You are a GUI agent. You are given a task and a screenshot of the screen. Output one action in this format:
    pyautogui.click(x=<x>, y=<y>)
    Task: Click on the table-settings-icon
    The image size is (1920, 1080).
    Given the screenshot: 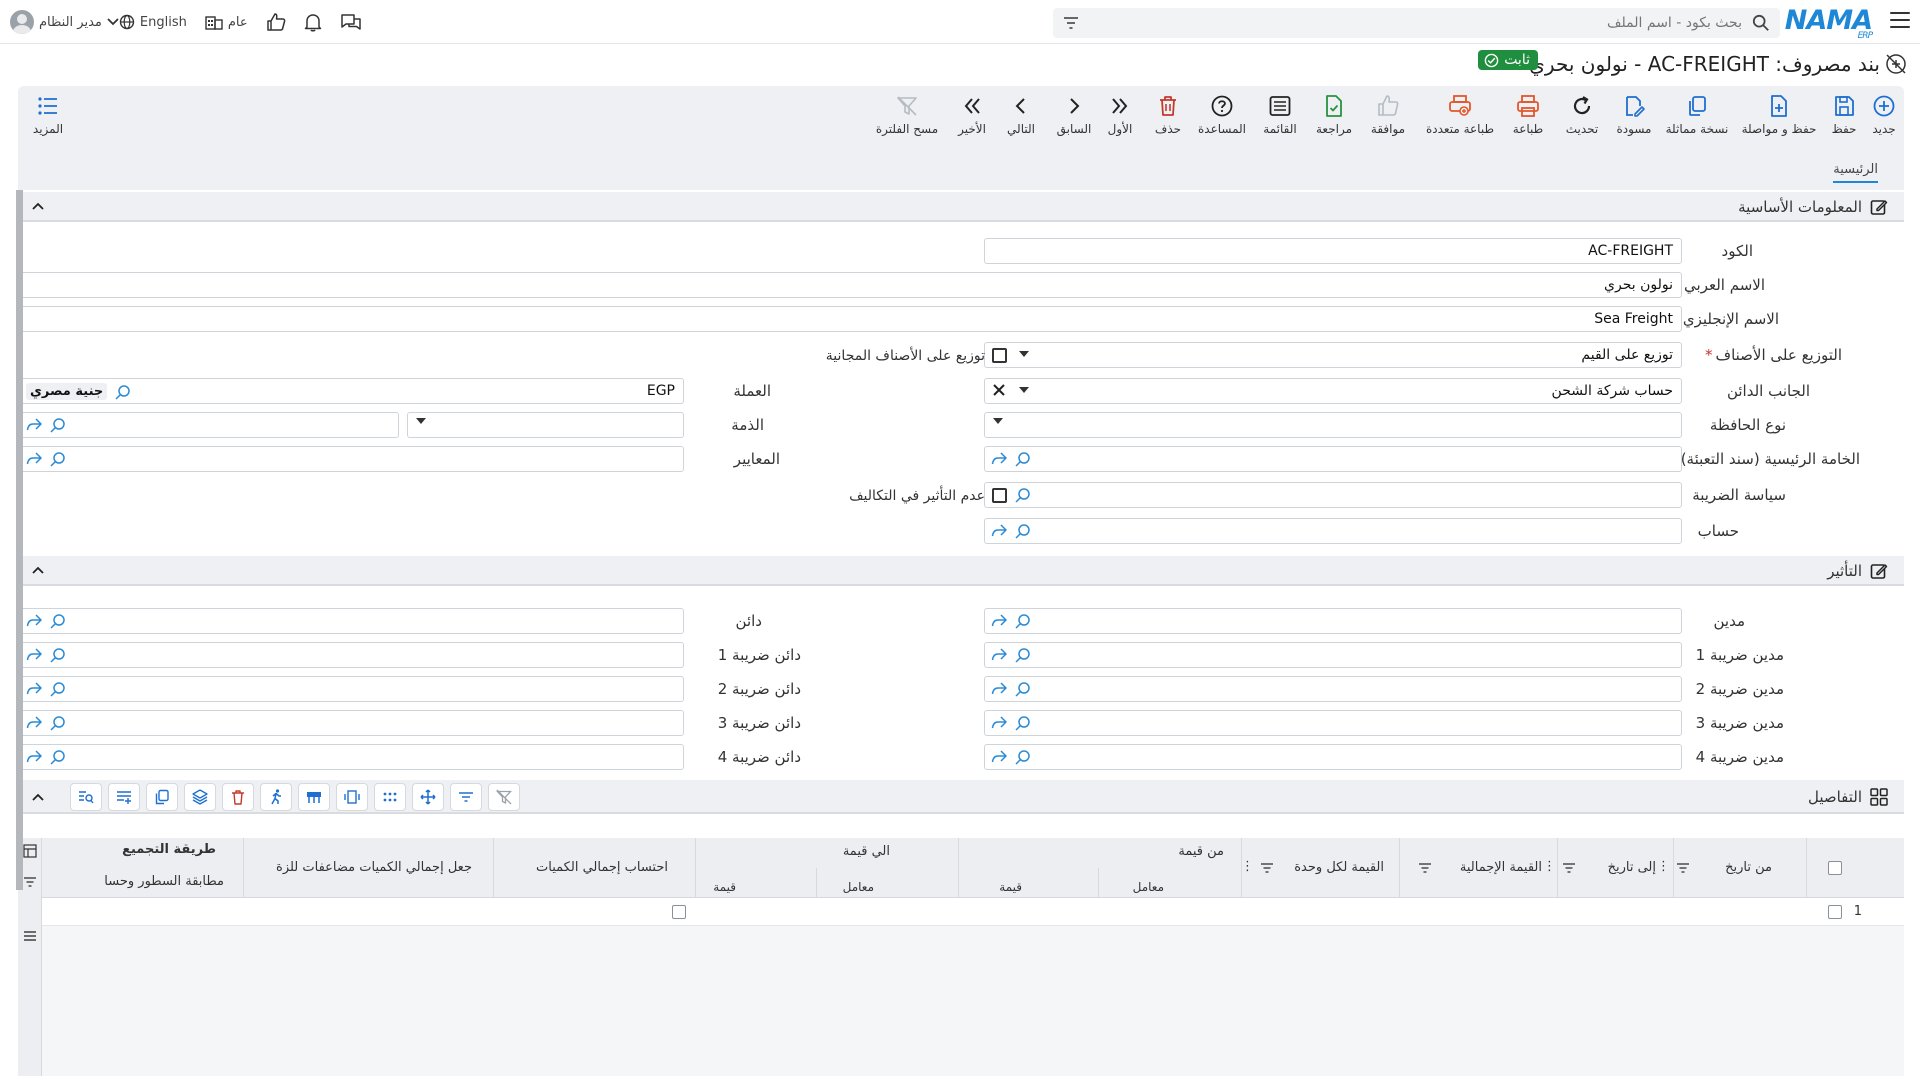 What is the action you would take?
    pyautogui.click(x=30, y=851)
    